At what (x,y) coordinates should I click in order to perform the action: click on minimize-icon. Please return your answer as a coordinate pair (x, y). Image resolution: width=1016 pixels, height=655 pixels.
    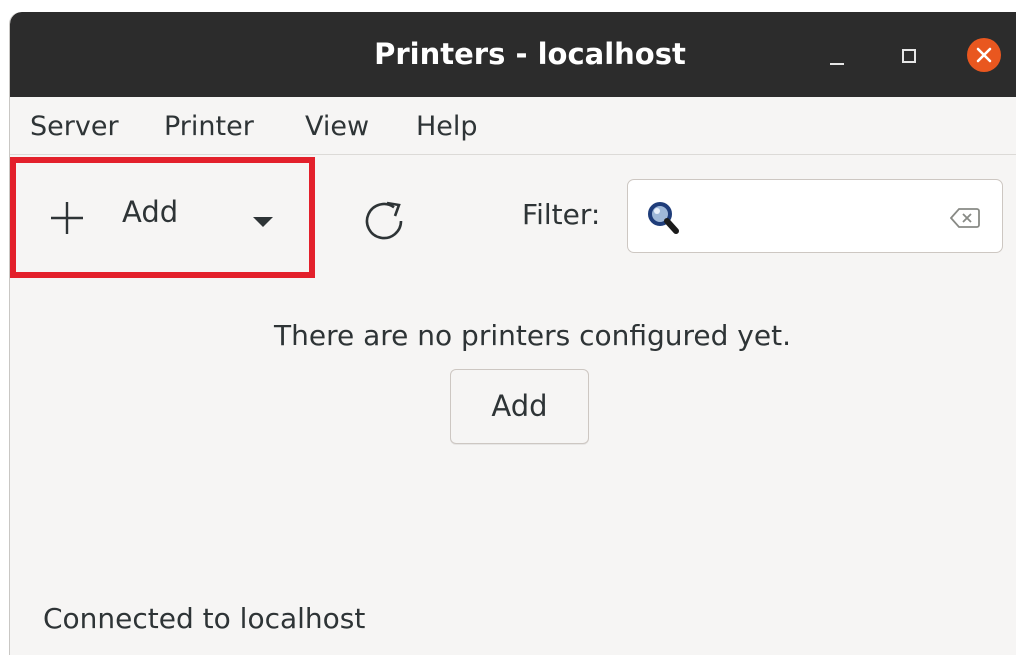
    Looking at the image, I should click on (837, 64).